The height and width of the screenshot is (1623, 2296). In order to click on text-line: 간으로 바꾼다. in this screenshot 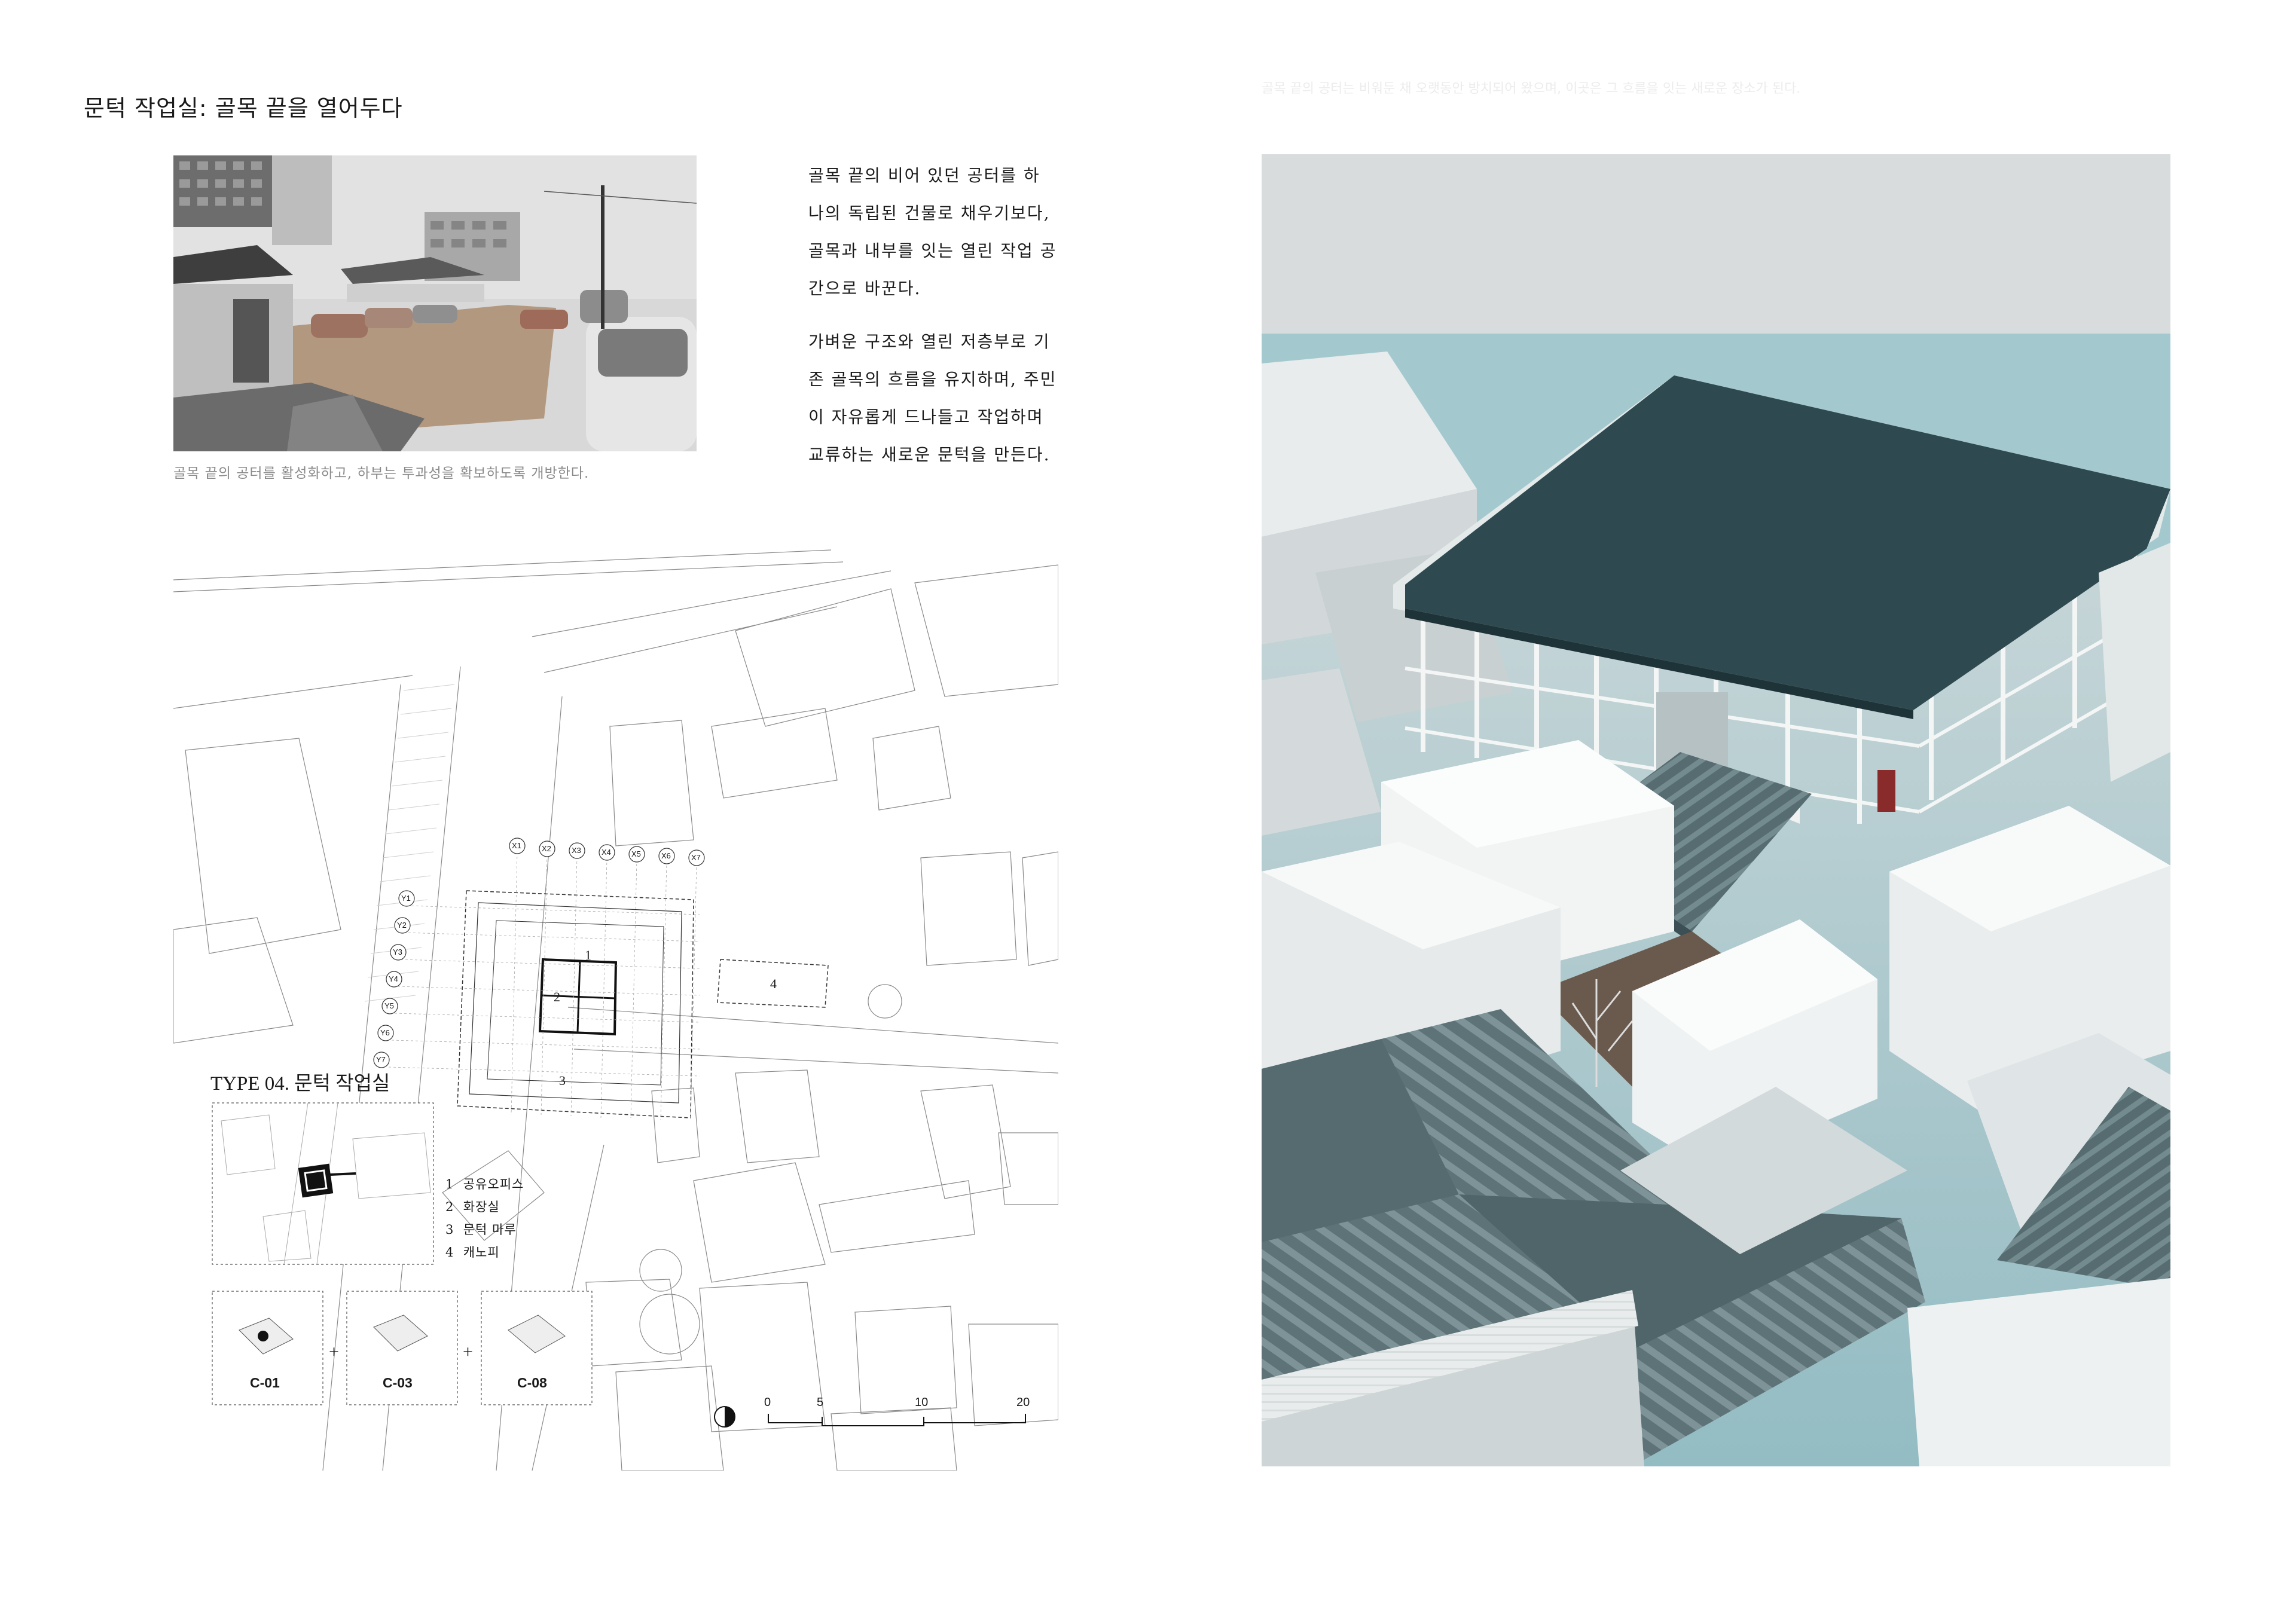, I will do `click(865, 288)`.